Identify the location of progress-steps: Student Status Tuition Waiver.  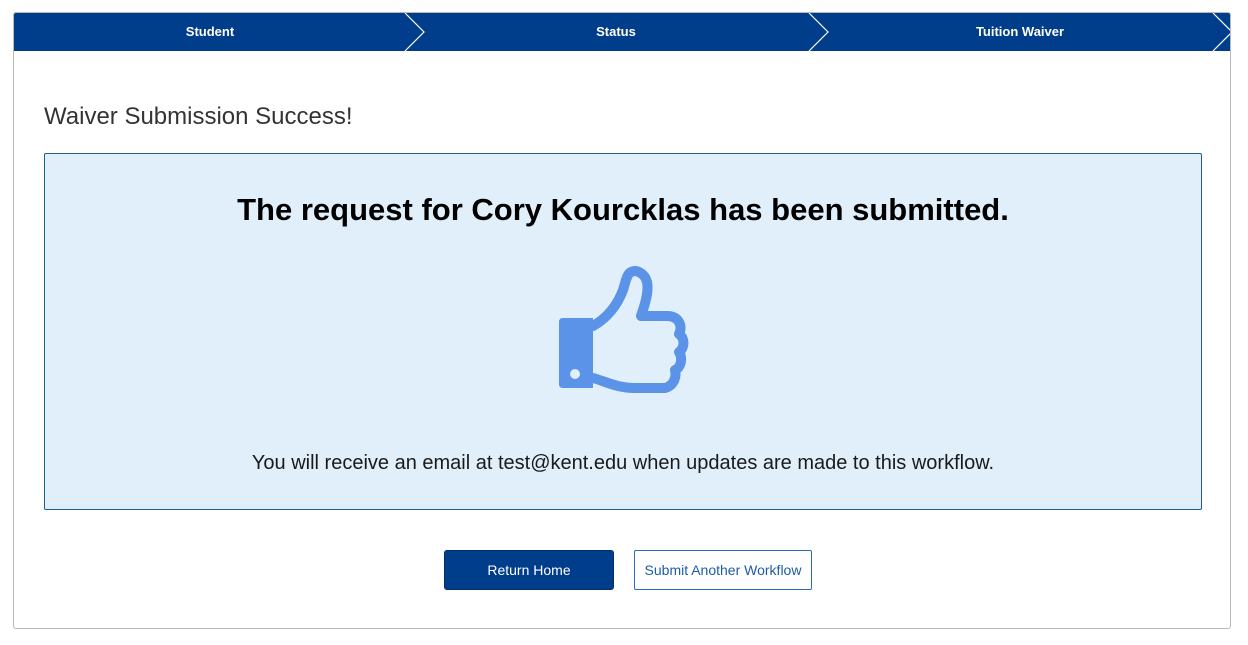
(622, 32).